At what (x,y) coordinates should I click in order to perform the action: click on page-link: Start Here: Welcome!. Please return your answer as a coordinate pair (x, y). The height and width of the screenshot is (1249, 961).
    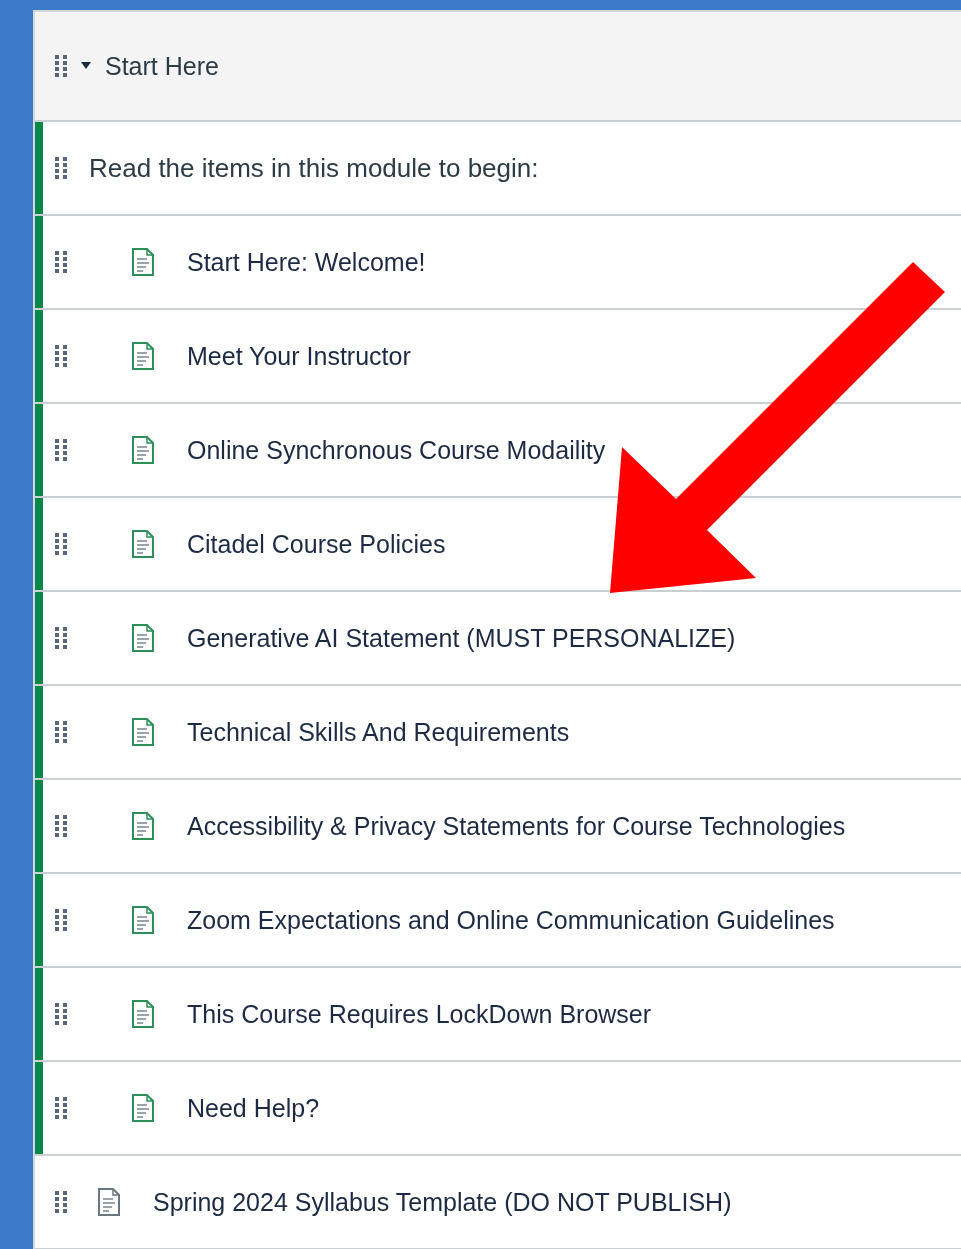
    Looking at the image, I should click on (306, 262).